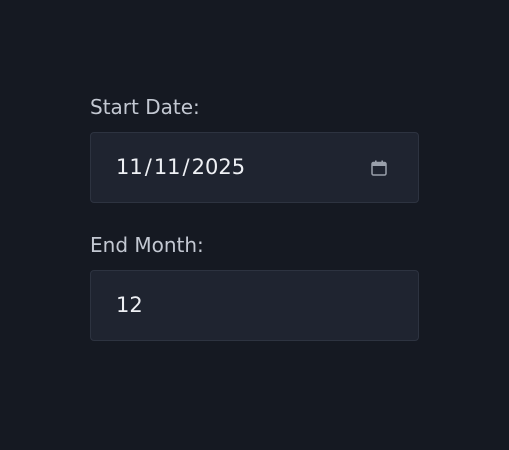 The width and height of the screenshot is (509, 450). I want to click on start-date-day: 11, so click(167, 167).